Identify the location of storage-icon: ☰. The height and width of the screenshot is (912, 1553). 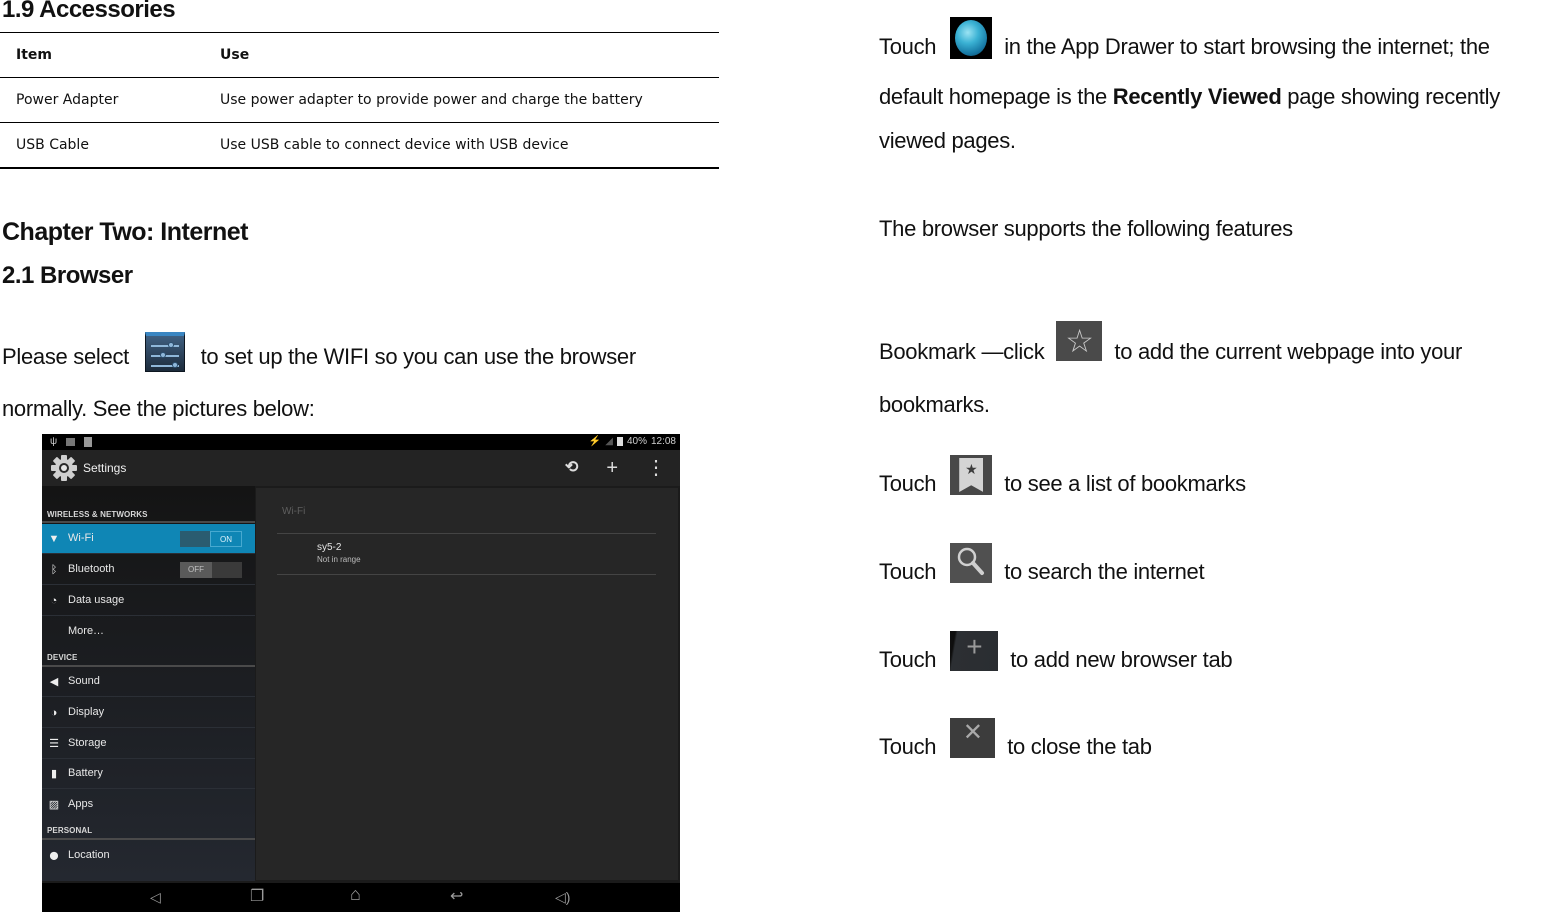
(54, 744).